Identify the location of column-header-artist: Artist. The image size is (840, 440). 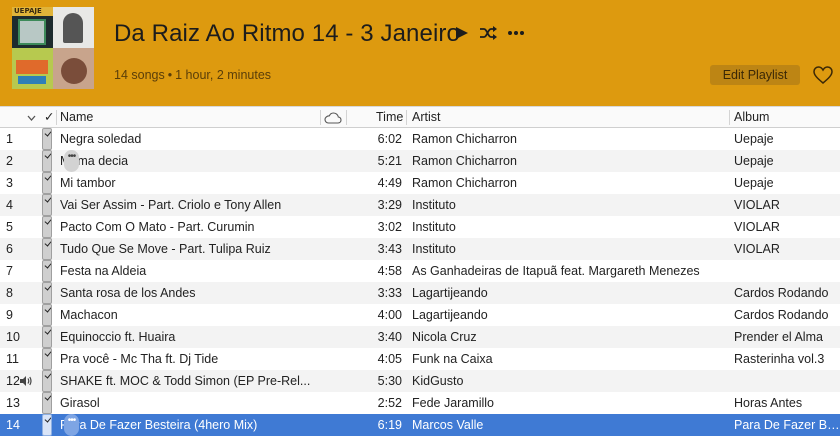
(426, 117).